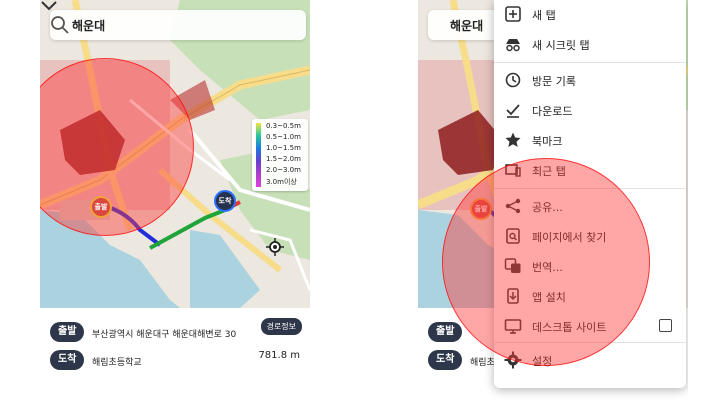 This screenshot has height=400, width=720. I want to click on menu-item-new-tab: 새 탭, so click(590, 14).